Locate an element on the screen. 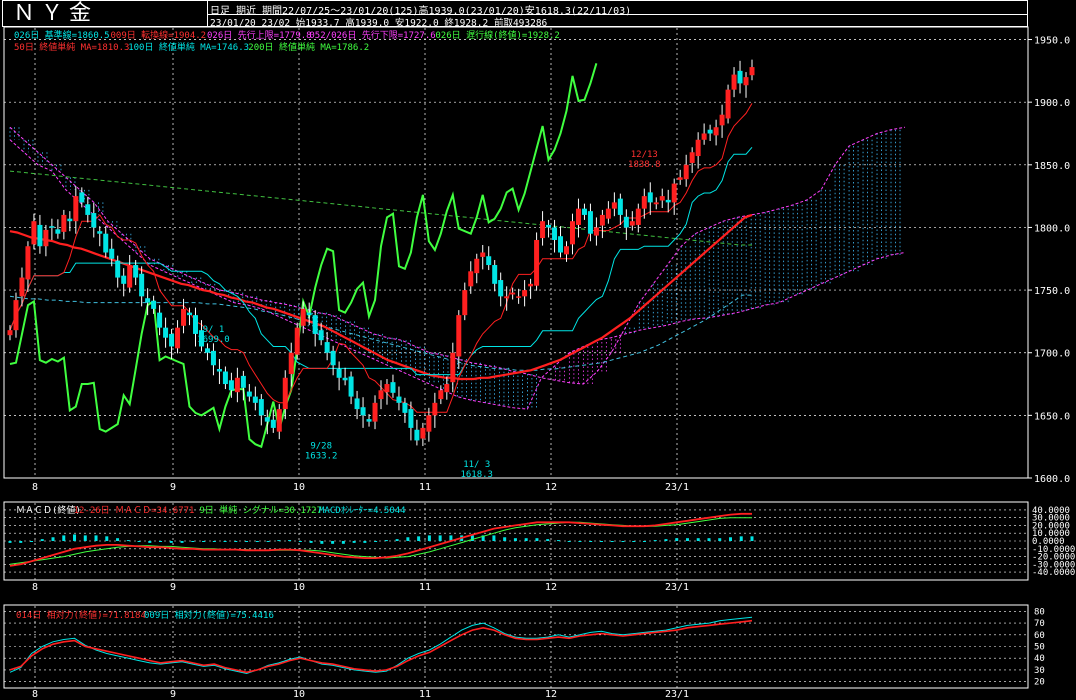 This screenshot has height=700, width=1076. x-tick-label: 23/1 is located at coordinates (677, 587).